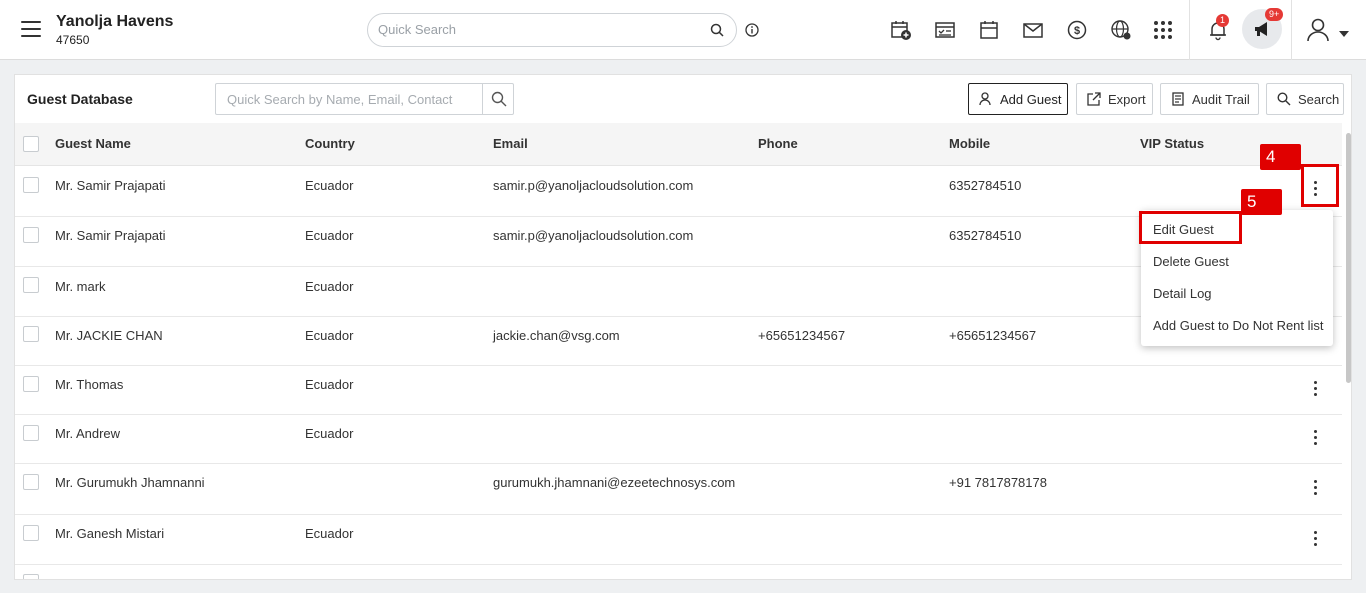 The width and height of the screenshot is (1366, 593). What do you see at coordinates (1221, 99) in the screenshot?
I see `audit-trail-label: Audit Trail` at bounding box center [1221, 99].